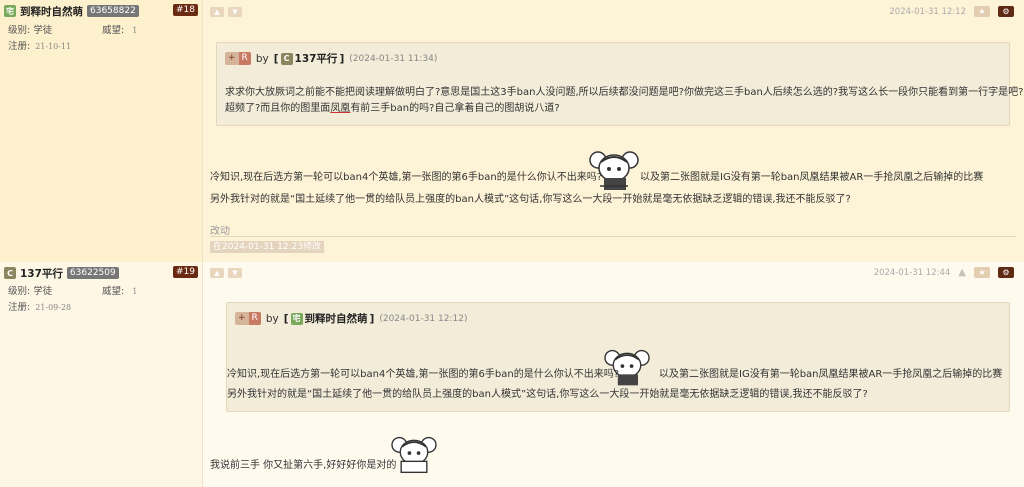  What do you see at coordinates (423, 318) in the screenshot?
I see `quote-time: (2024-01-31 12:12)` at bounding box center [423, 318].